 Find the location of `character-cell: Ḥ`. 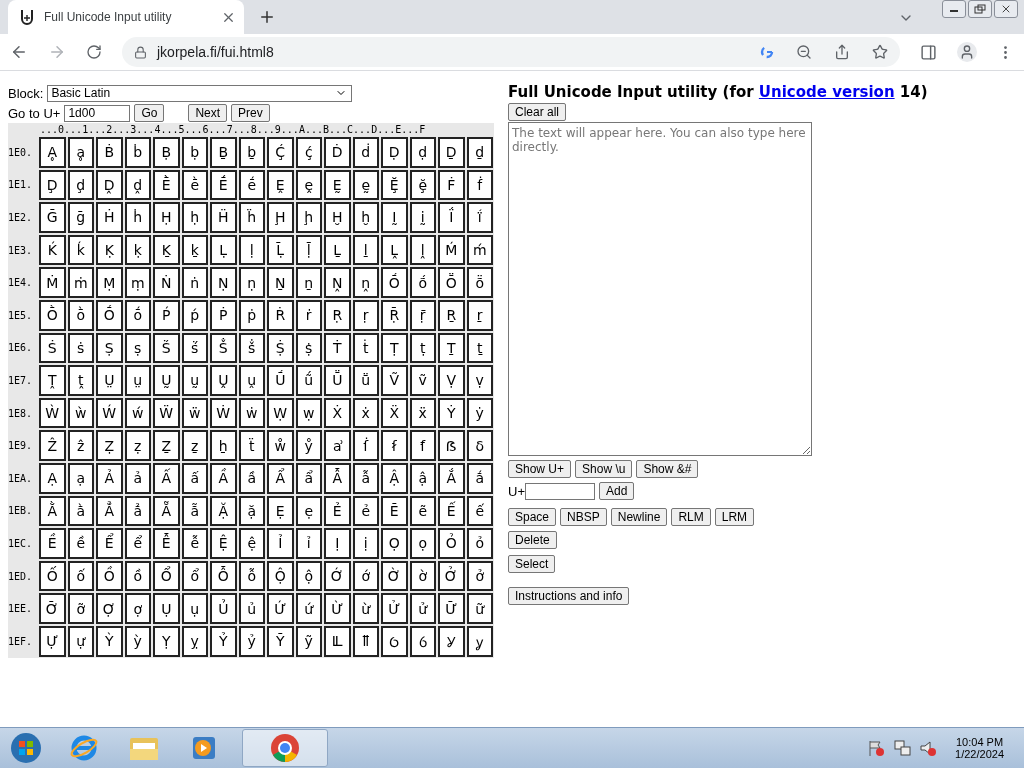

character-cell: Ḥ is located at coordinates (166, 217).